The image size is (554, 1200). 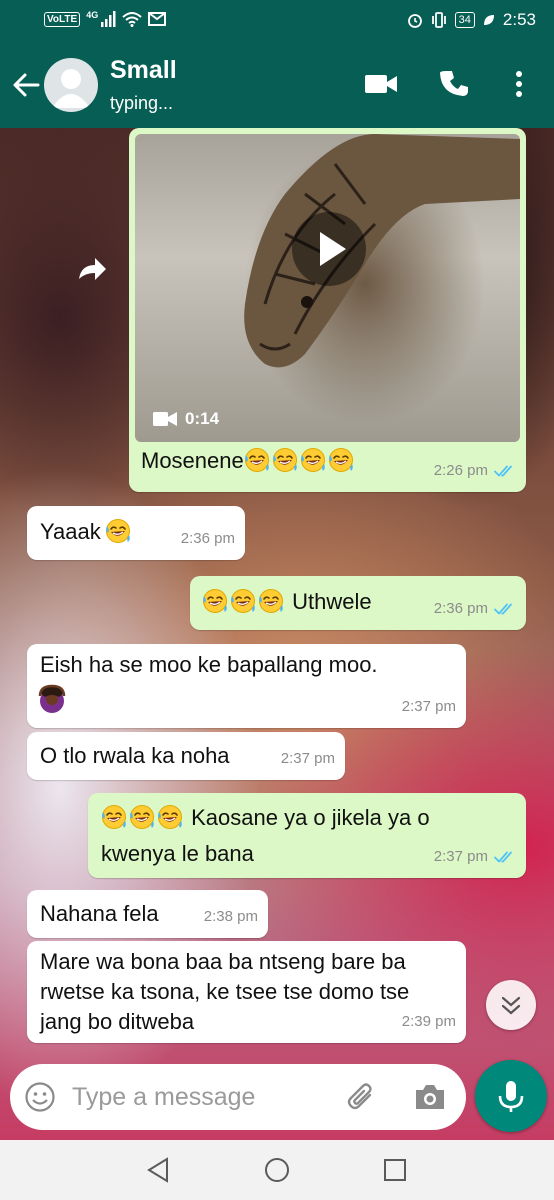 I want to click on leaf-icon, so click(x=488, y=20).